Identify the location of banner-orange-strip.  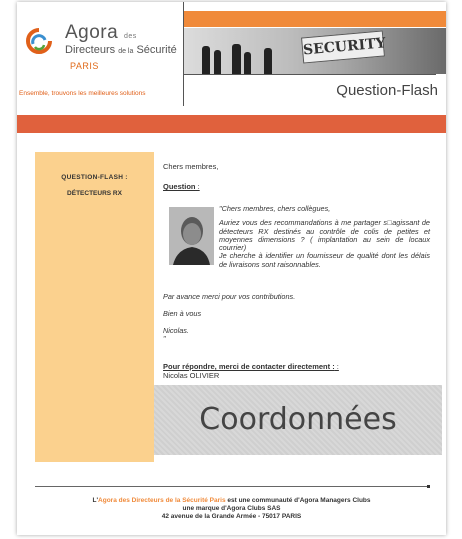
(315, 19).